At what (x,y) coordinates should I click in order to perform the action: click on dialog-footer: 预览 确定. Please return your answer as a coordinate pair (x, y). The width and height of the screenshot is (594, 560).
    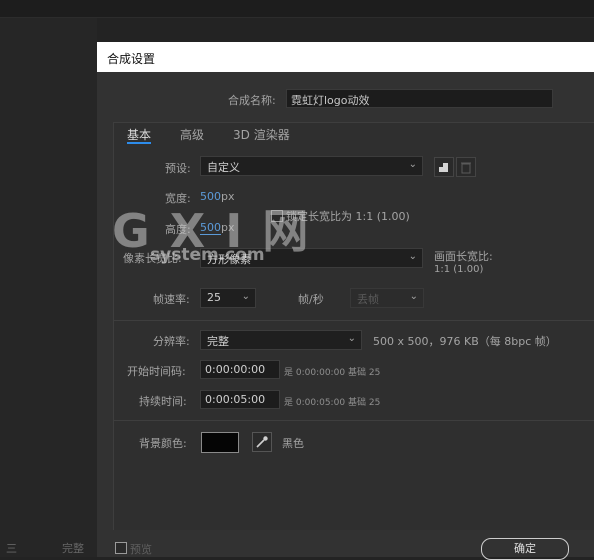
    Looking at the image, I should click on (345, 545).